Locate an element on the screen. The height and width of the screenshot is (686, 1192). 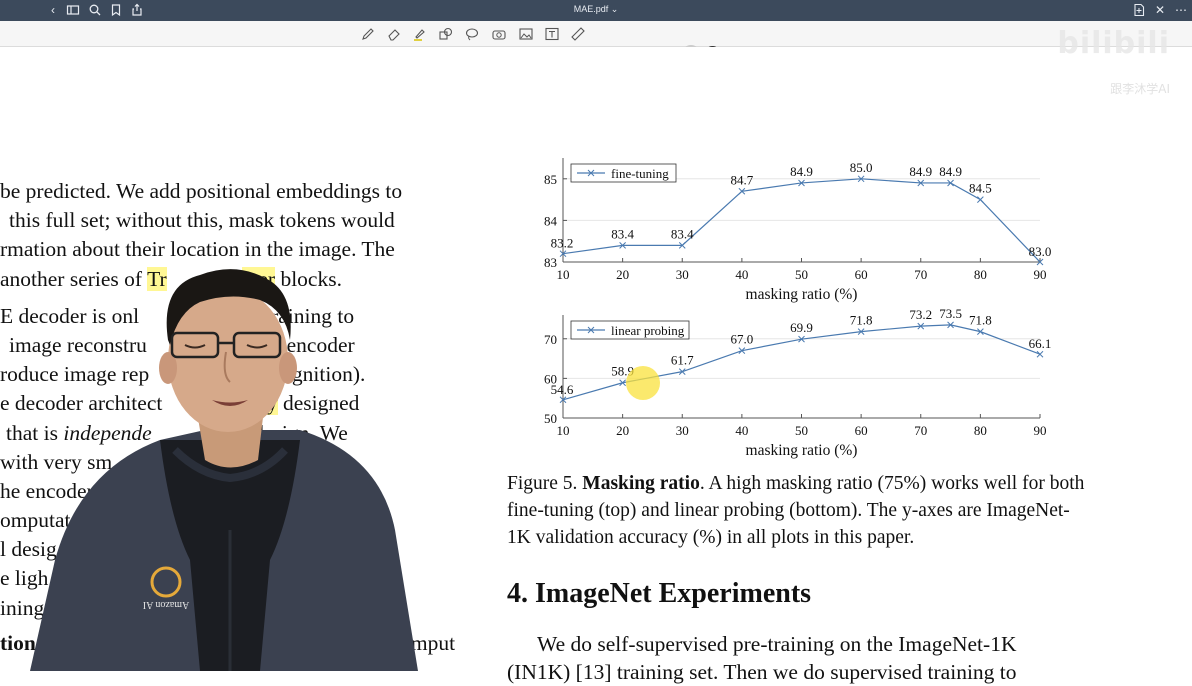
data-label: 61.7 is located at coordinates (682, 360).